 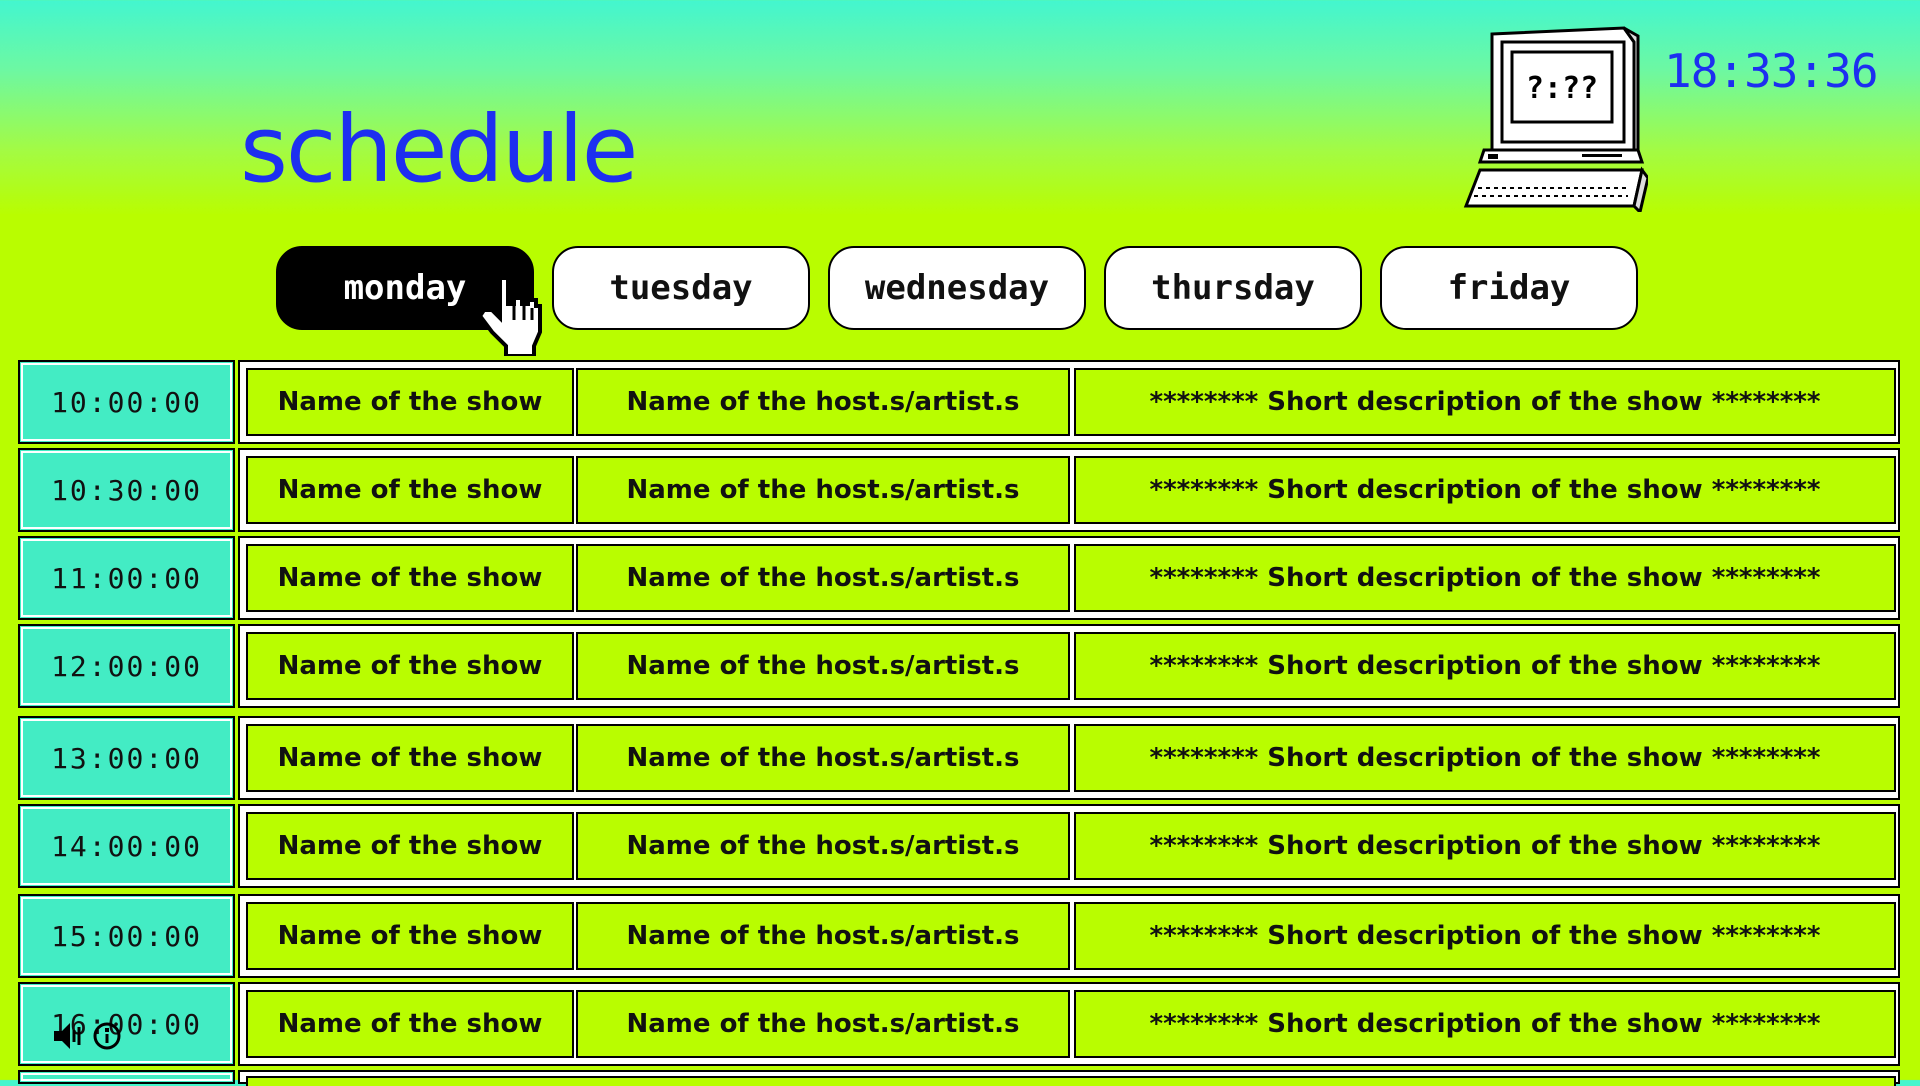 What do you see at coordinates (1555, 119) in the screenshot?
I see `computer-icon: ?:??` at bounding box center [1555, 119].